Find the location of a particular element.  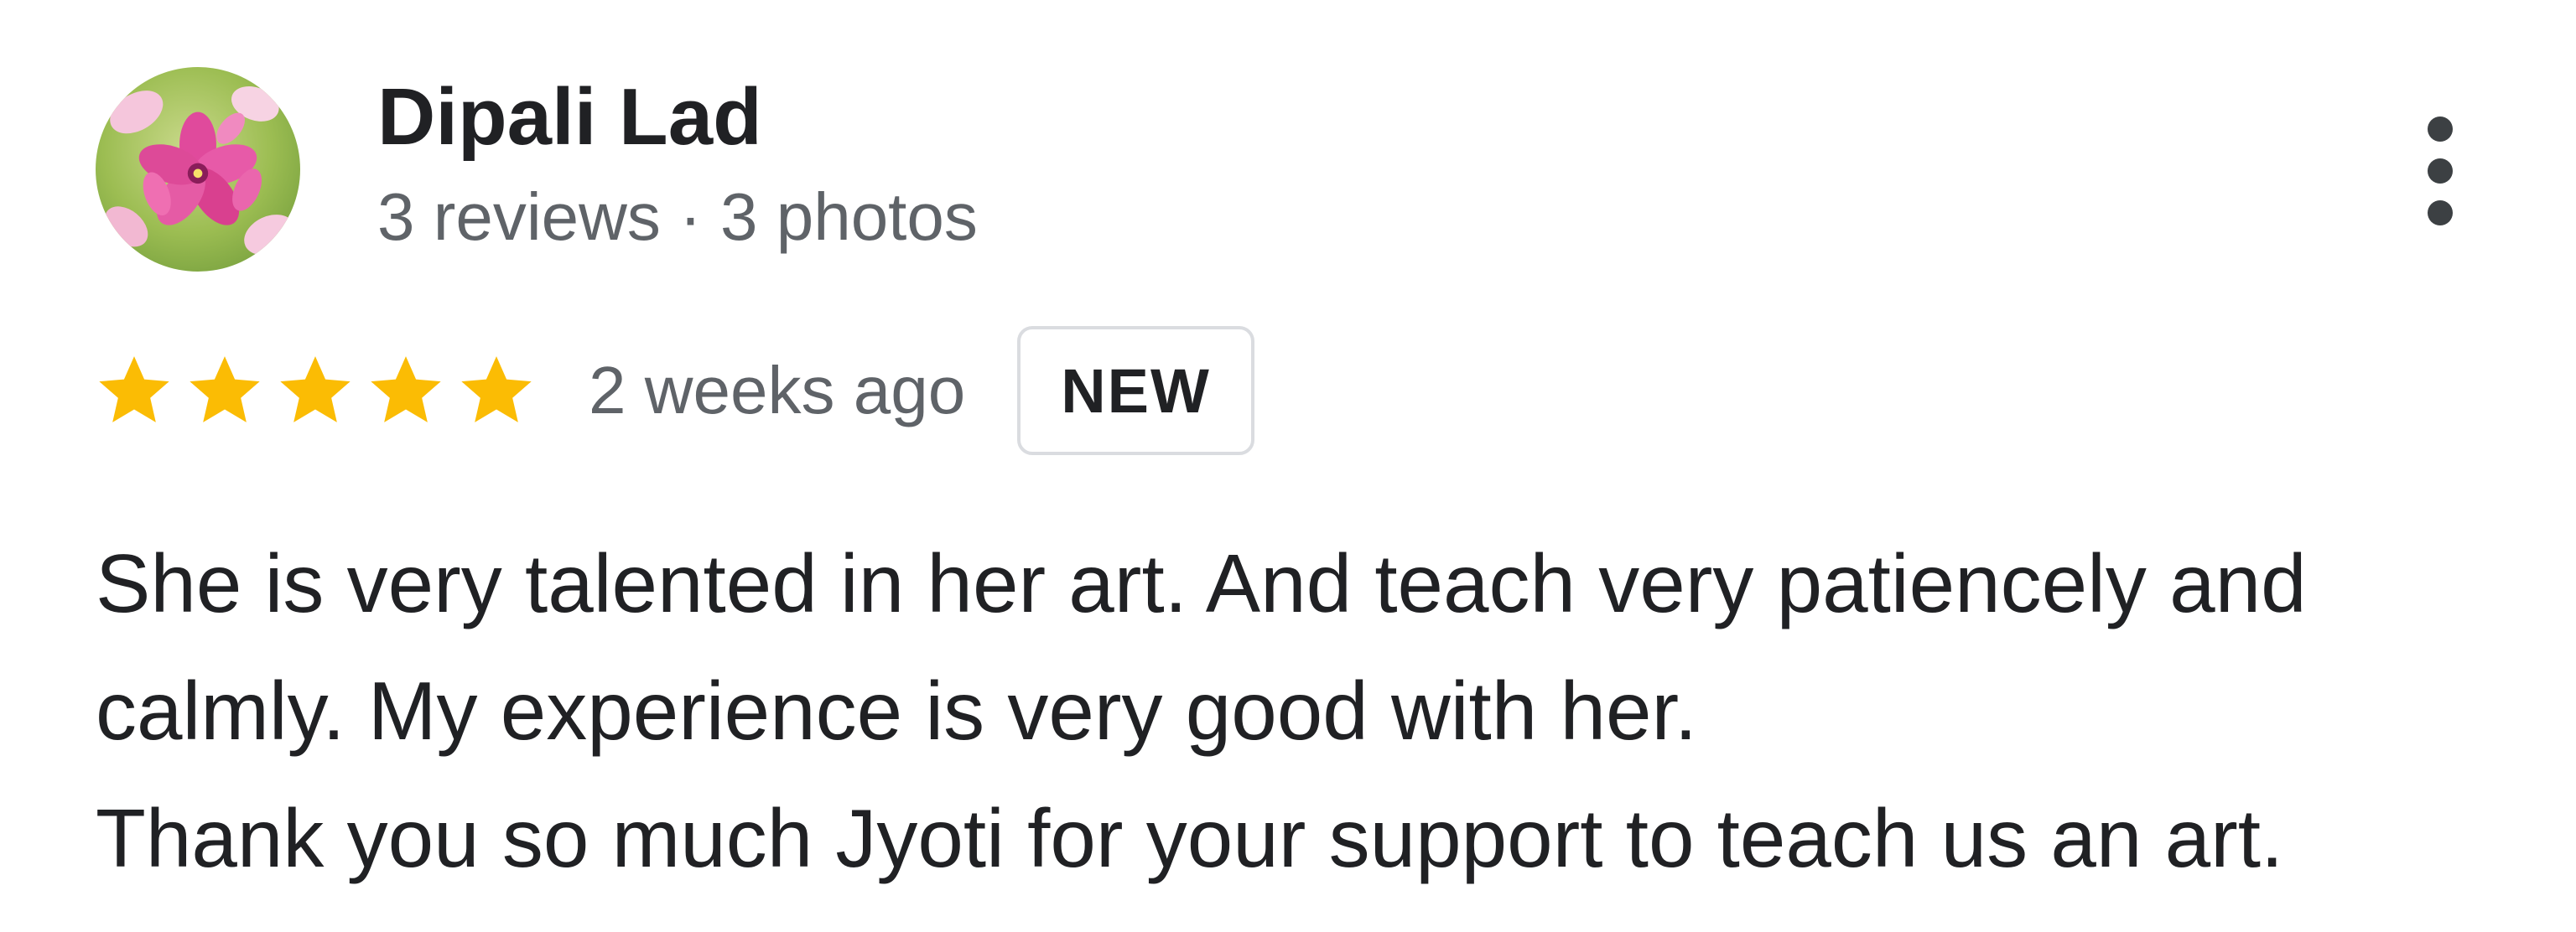

star-rating is located at coordinates (318, 390).